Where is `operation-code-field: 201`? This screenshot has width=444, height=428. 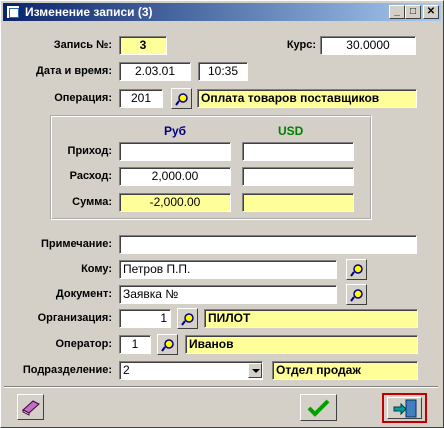 operation-code-field: 201 is located at coordinates (141, 98).